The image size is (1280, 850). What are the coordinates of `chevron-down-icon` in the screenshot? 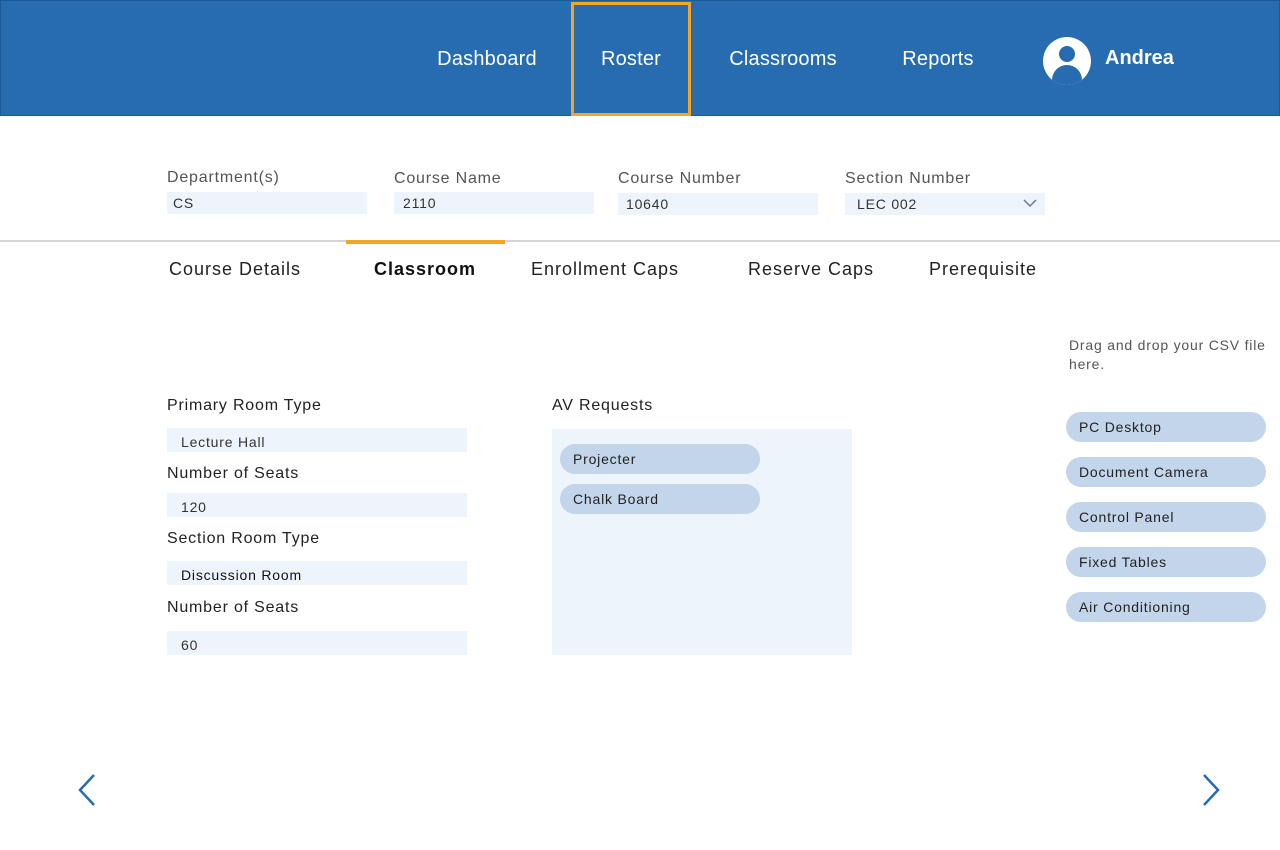 It's located at (1030, 203).